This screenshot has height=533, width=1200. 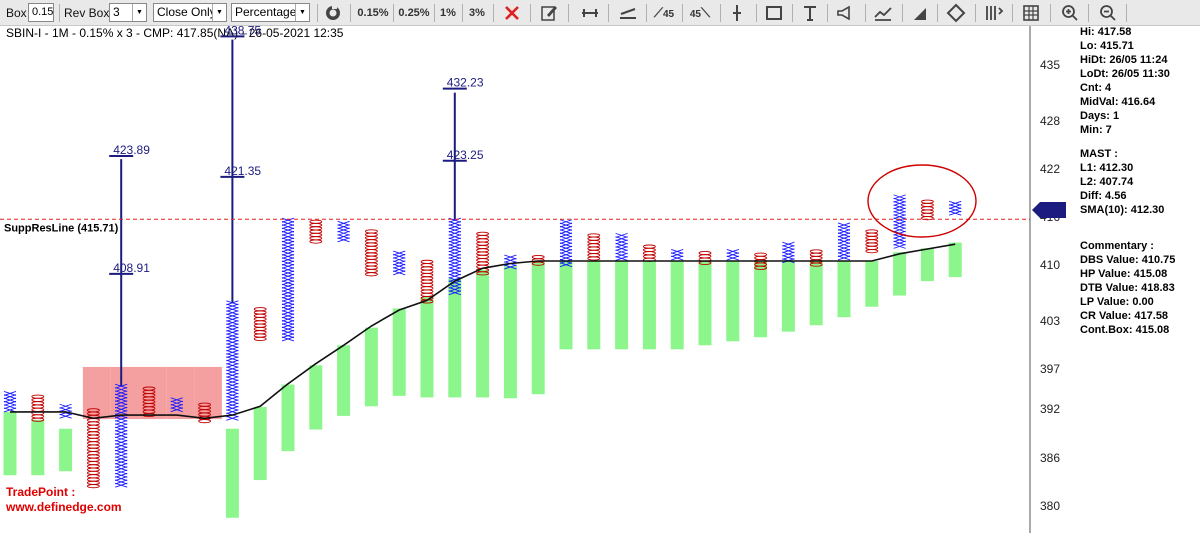 What do you see at coordinates (414, 13) in the screenshot?
I see `box-025-button: 0.25%` at bounding box center [414, 13].